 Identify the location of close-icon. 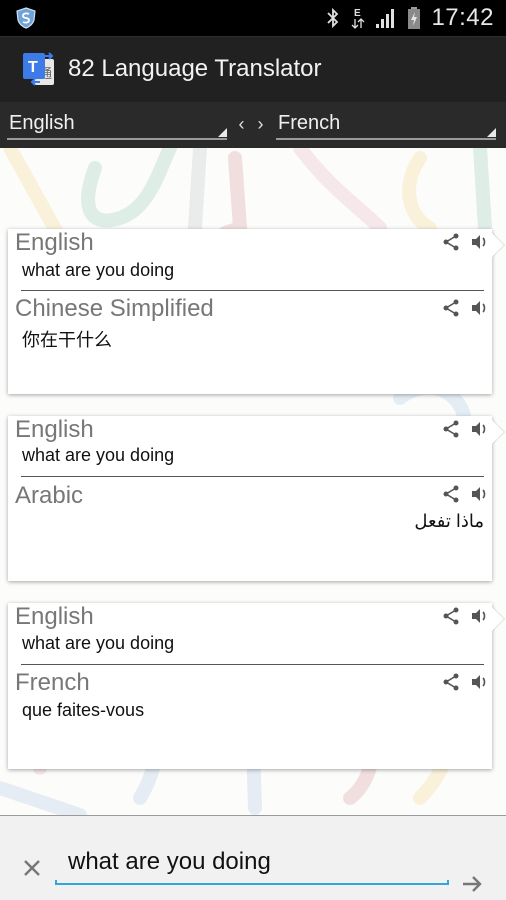
(32, 868).